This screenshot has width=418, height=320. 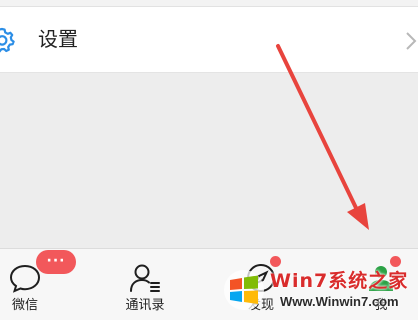 I want to click on site-watermark: Win7系统之家 Www.Winwin7.com, so click(x=317, y=288).